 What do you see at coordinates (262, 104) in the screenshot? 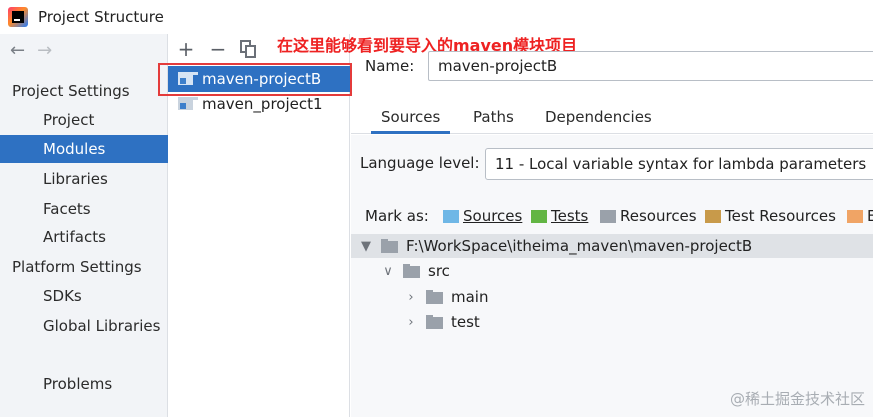
I see `module-label: maven_project1` at bounding box center [262, 104].